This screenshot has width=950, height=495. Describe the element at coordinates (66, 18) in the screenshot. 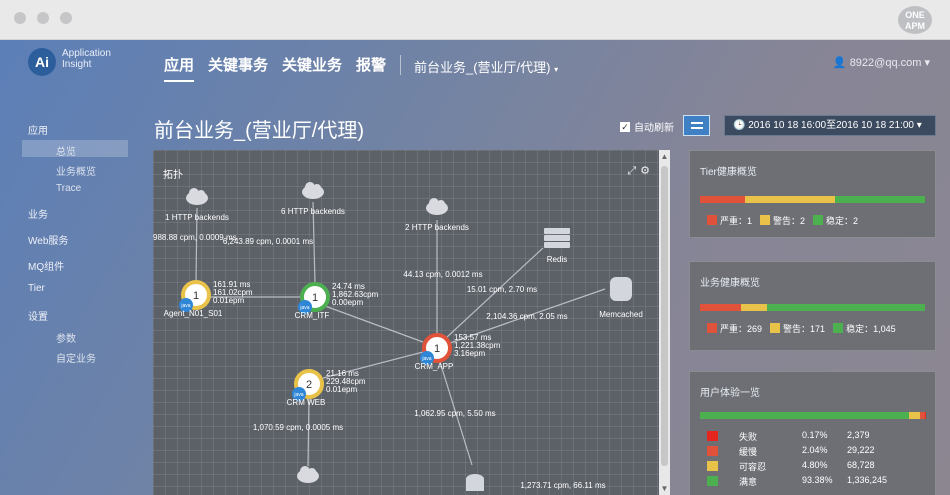

I see `maximize-window-button` at that location.